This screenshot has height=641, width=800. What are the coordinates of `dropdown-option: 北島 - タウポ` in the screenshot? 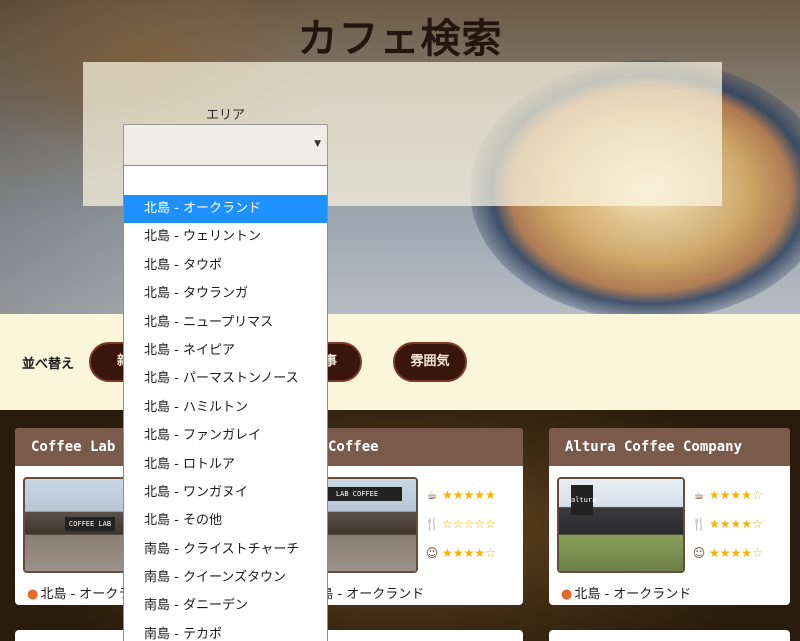 It's located at (225, 266).